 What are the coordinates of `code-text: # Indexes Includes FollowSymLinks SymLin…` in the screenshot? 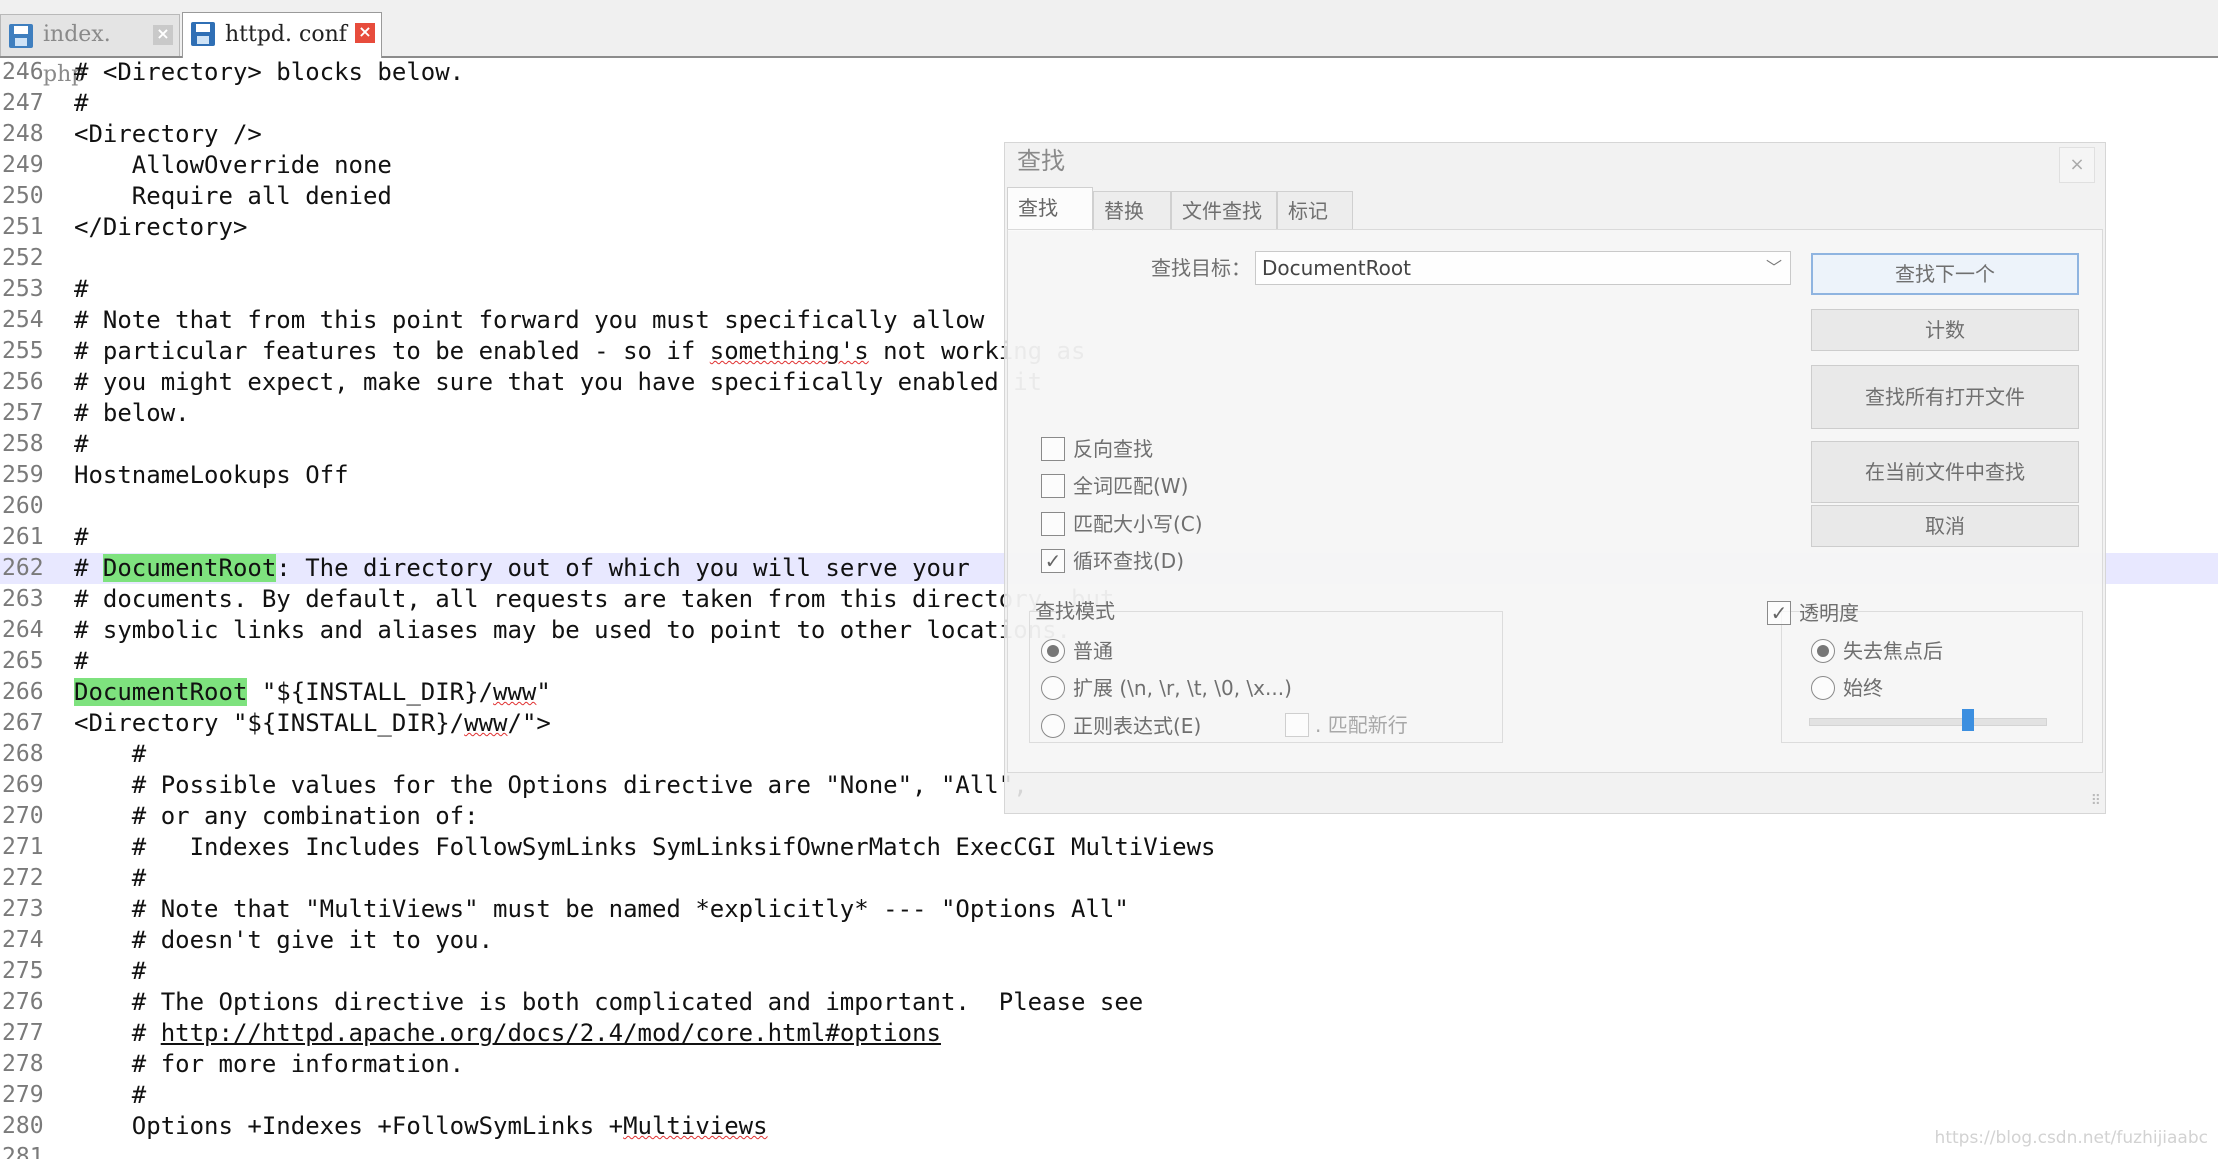 It's located at (645, 847).